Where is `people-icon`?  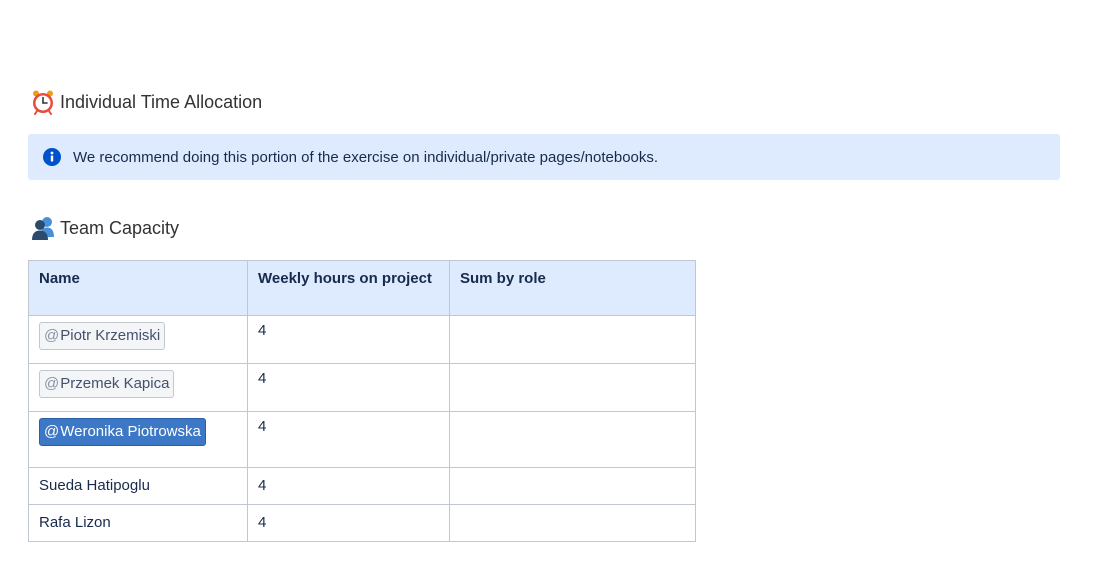 people-icon is located at coordinates (43, 228).